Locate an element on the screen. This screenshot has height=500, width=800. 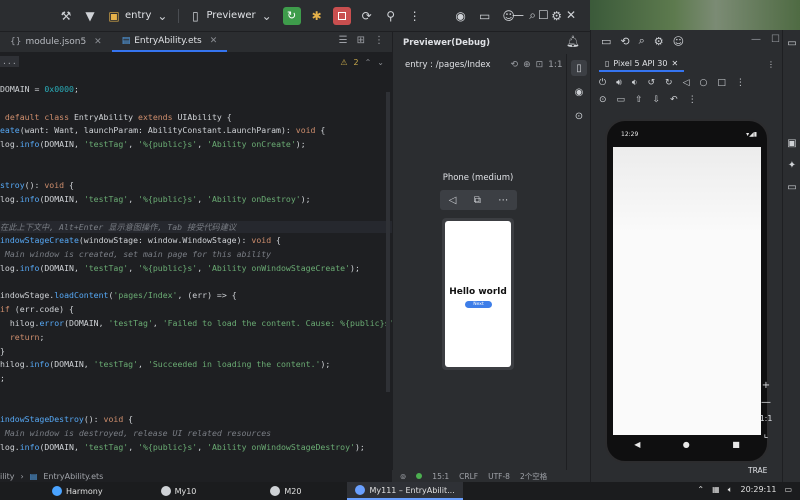
close-button: ✕ is located at coordinates (571, 15).